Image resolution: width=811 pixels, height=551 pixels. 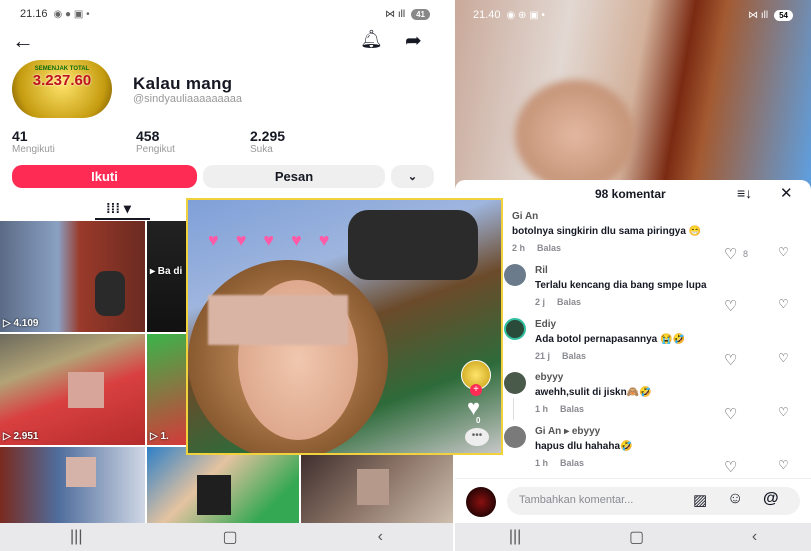 I want to click on notification-icons: ◉ ● ▣ •, so click(x=71, y=14).